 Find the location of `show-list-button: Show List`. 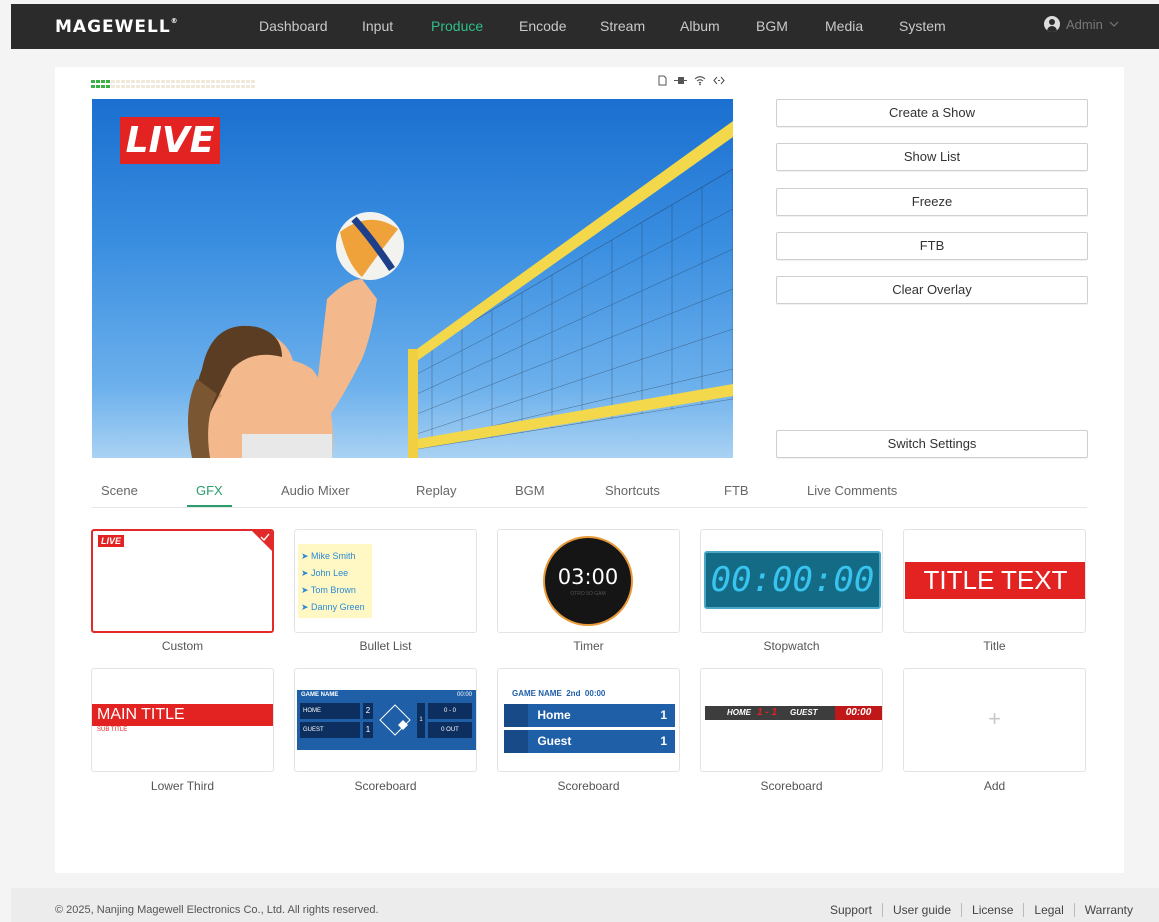

show-list-button: Show List is located at coordinates (932, 157).